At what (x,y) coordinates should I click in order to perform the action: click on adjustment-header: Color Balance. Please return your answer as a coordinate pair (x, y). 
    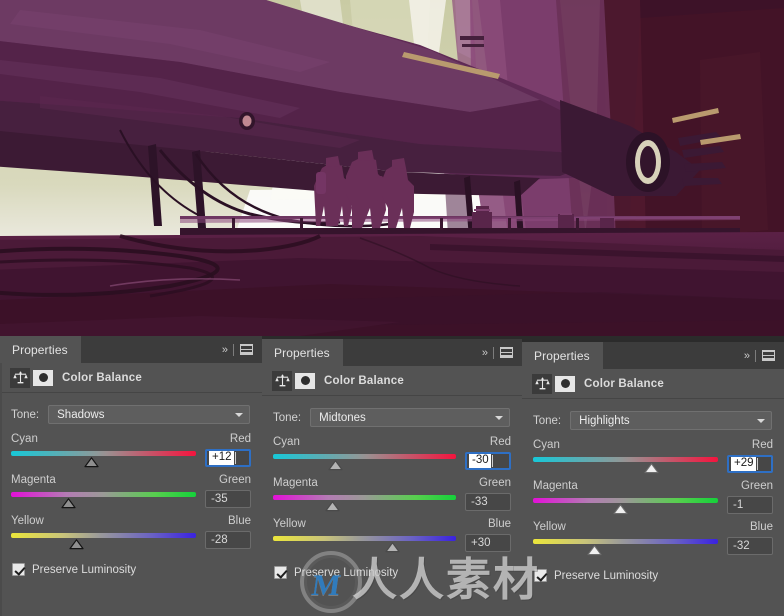
    Looking at the image, I should click on (653, 384).